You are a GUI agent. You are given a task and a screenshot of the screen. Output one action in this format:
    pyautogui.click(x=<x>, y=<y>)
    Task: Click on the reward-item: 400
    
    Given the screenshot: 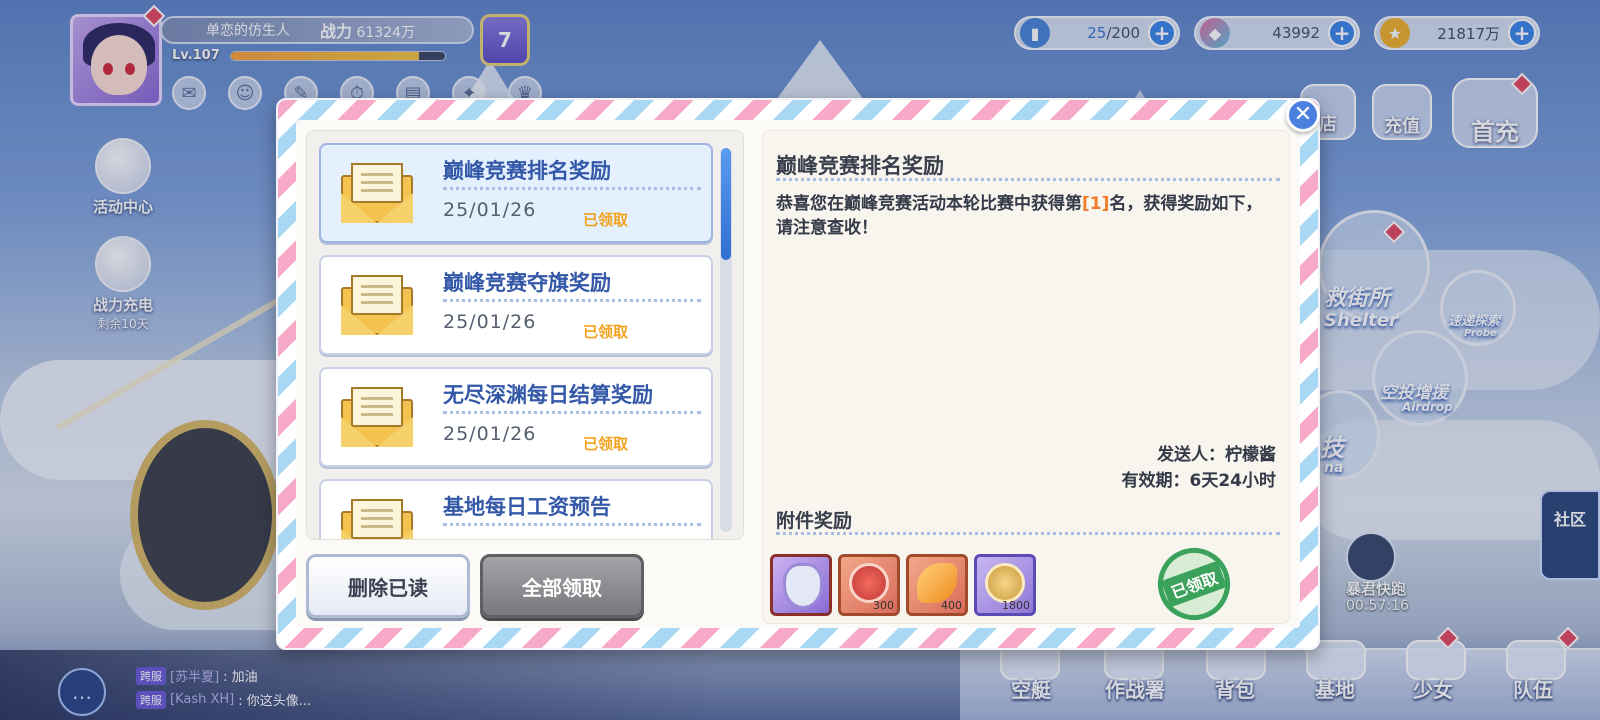 What is the action you would take?
    pyautogui.click(x=937, y=585)
    